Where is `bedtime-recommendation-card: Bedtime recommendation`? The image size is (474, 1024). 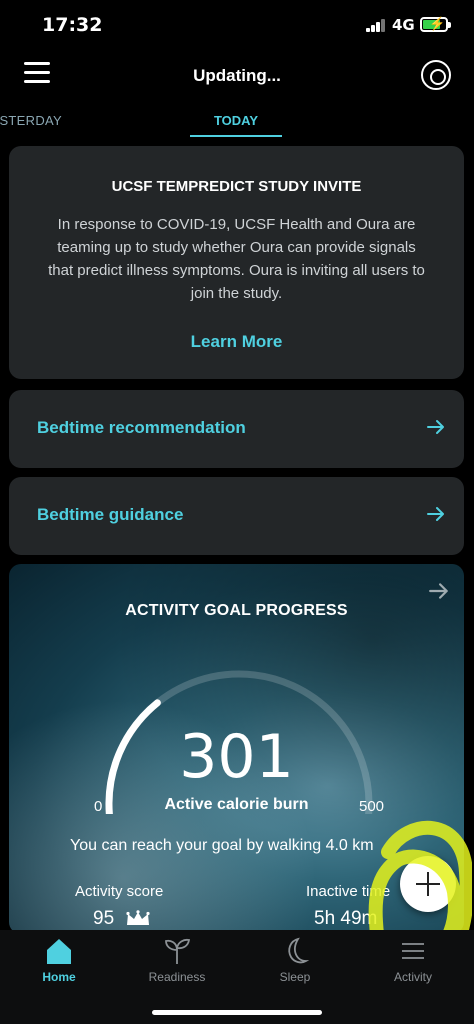 bedtime-recommendation-card: Bedtime recommendation is located at coordinates (236, 429).